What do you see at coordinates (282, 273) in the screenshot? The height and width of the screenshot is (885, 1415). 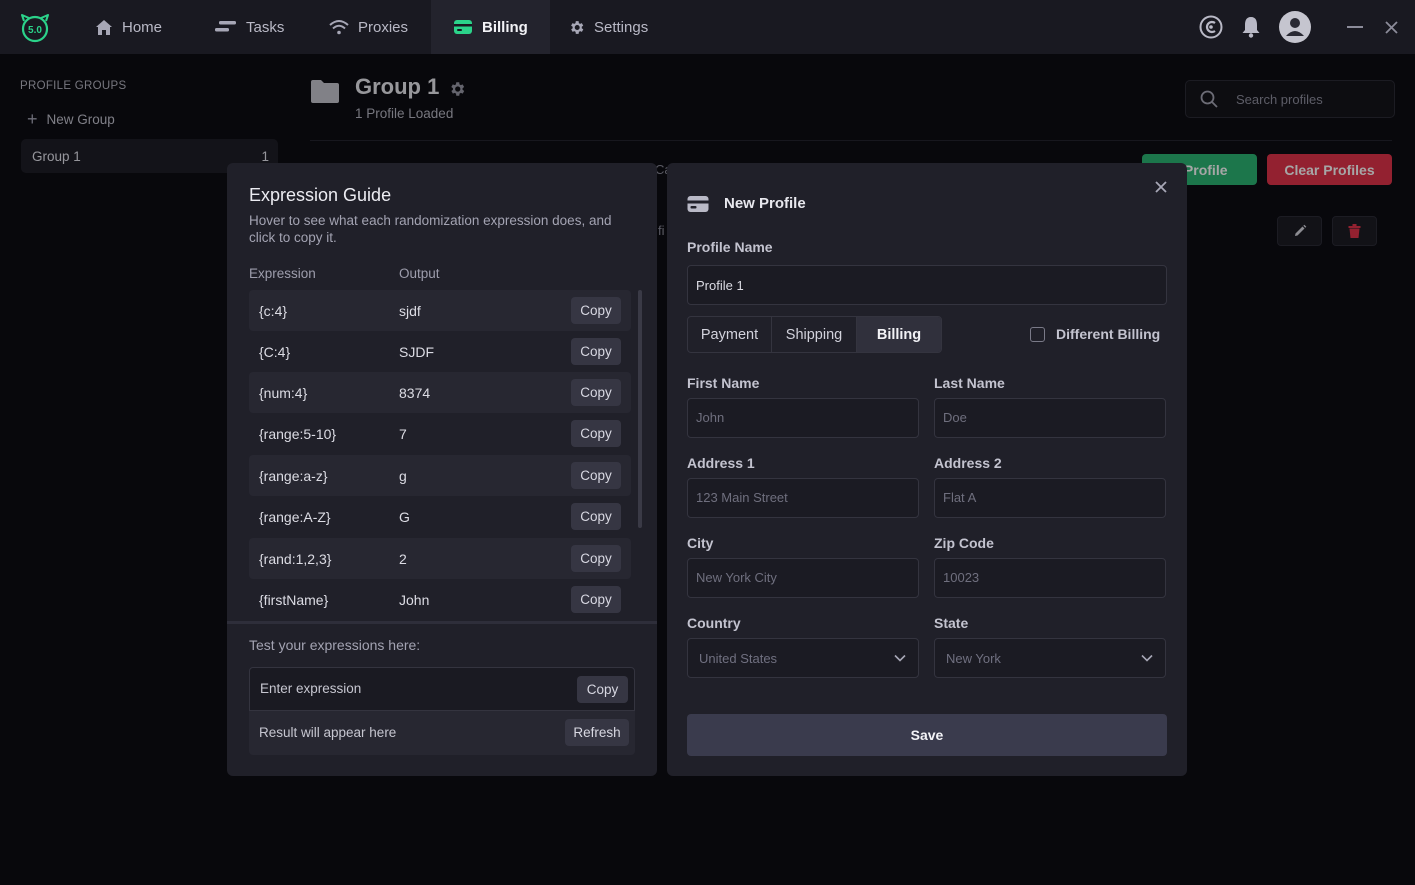 I see `column-header-expression: Expression` at bounding box center [282, 273].